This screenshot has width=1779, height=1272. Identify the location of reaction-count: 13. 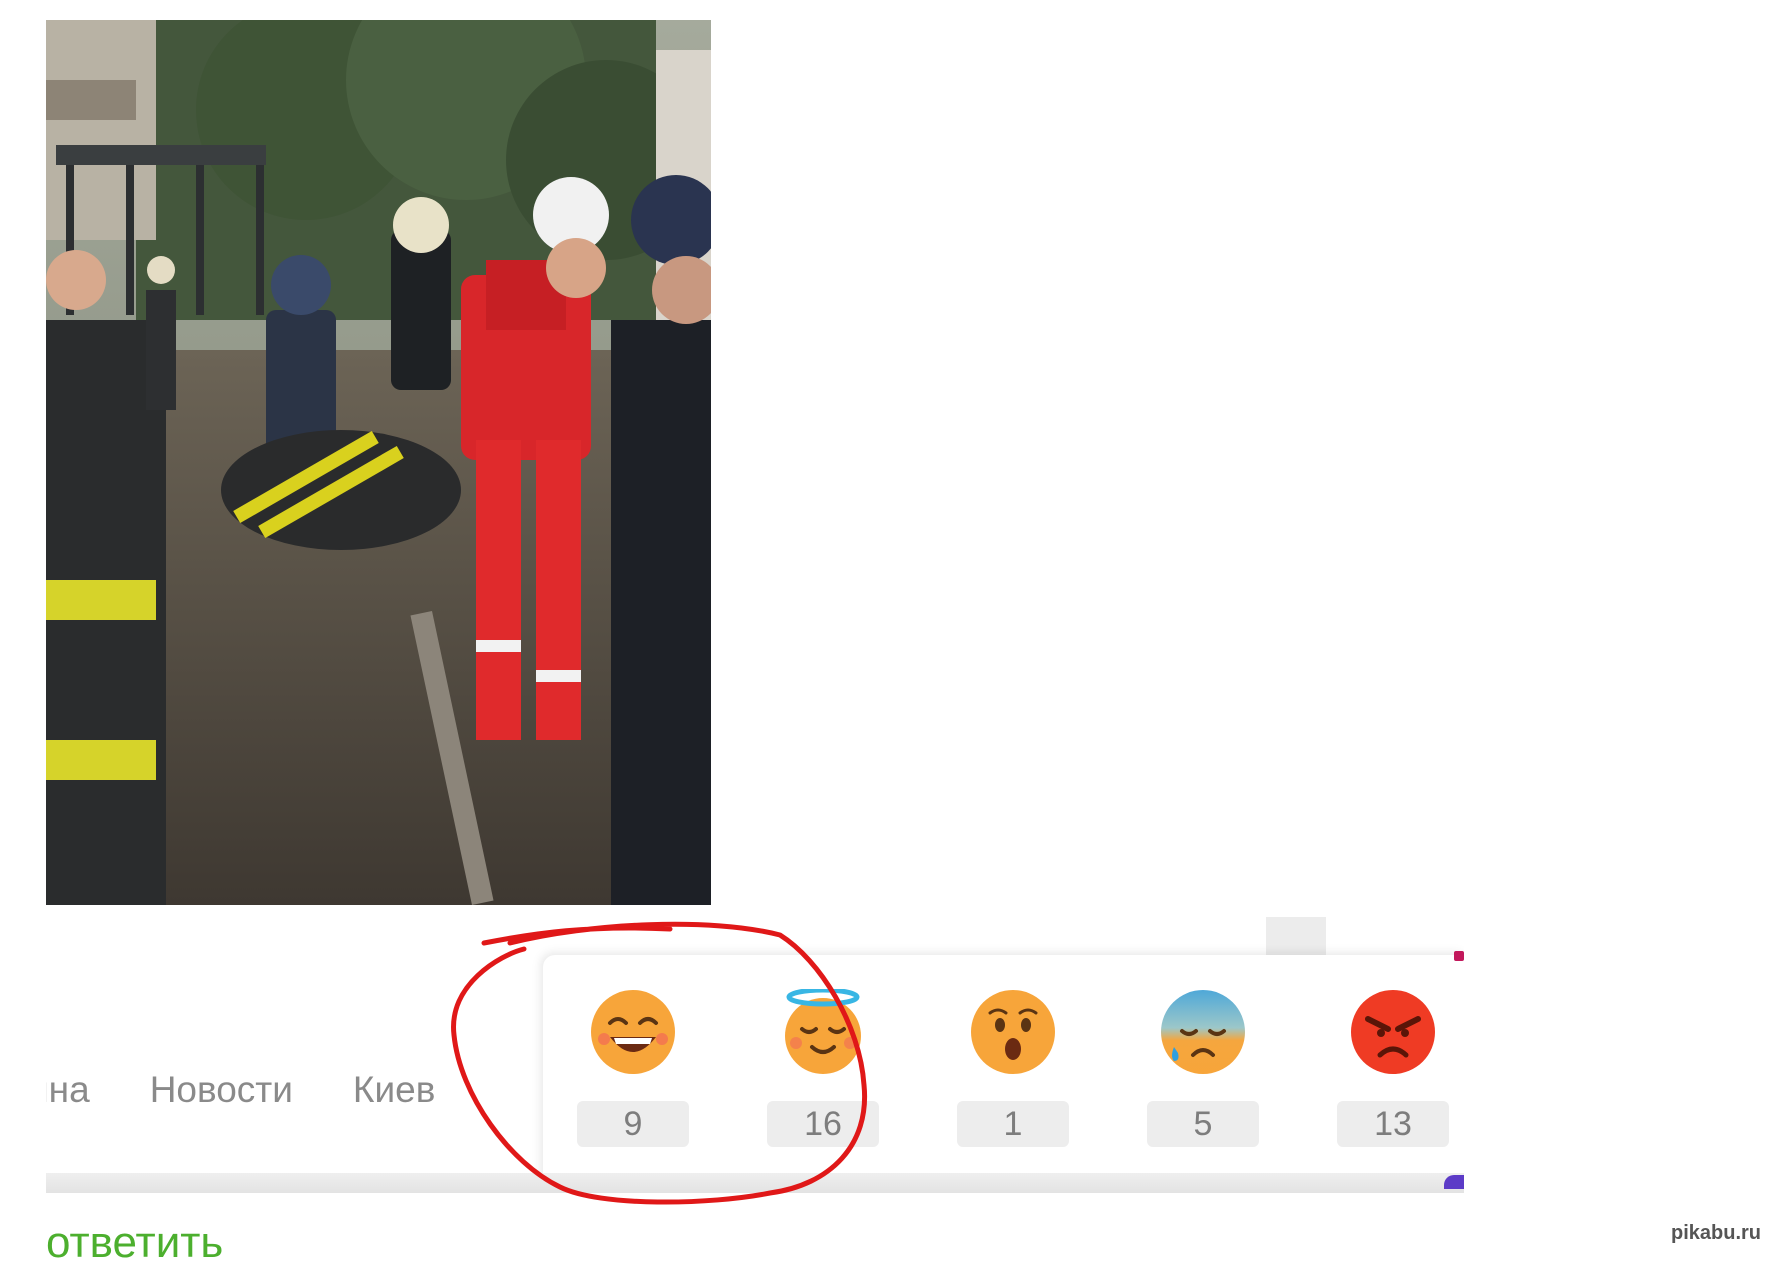
(1393, 1124).